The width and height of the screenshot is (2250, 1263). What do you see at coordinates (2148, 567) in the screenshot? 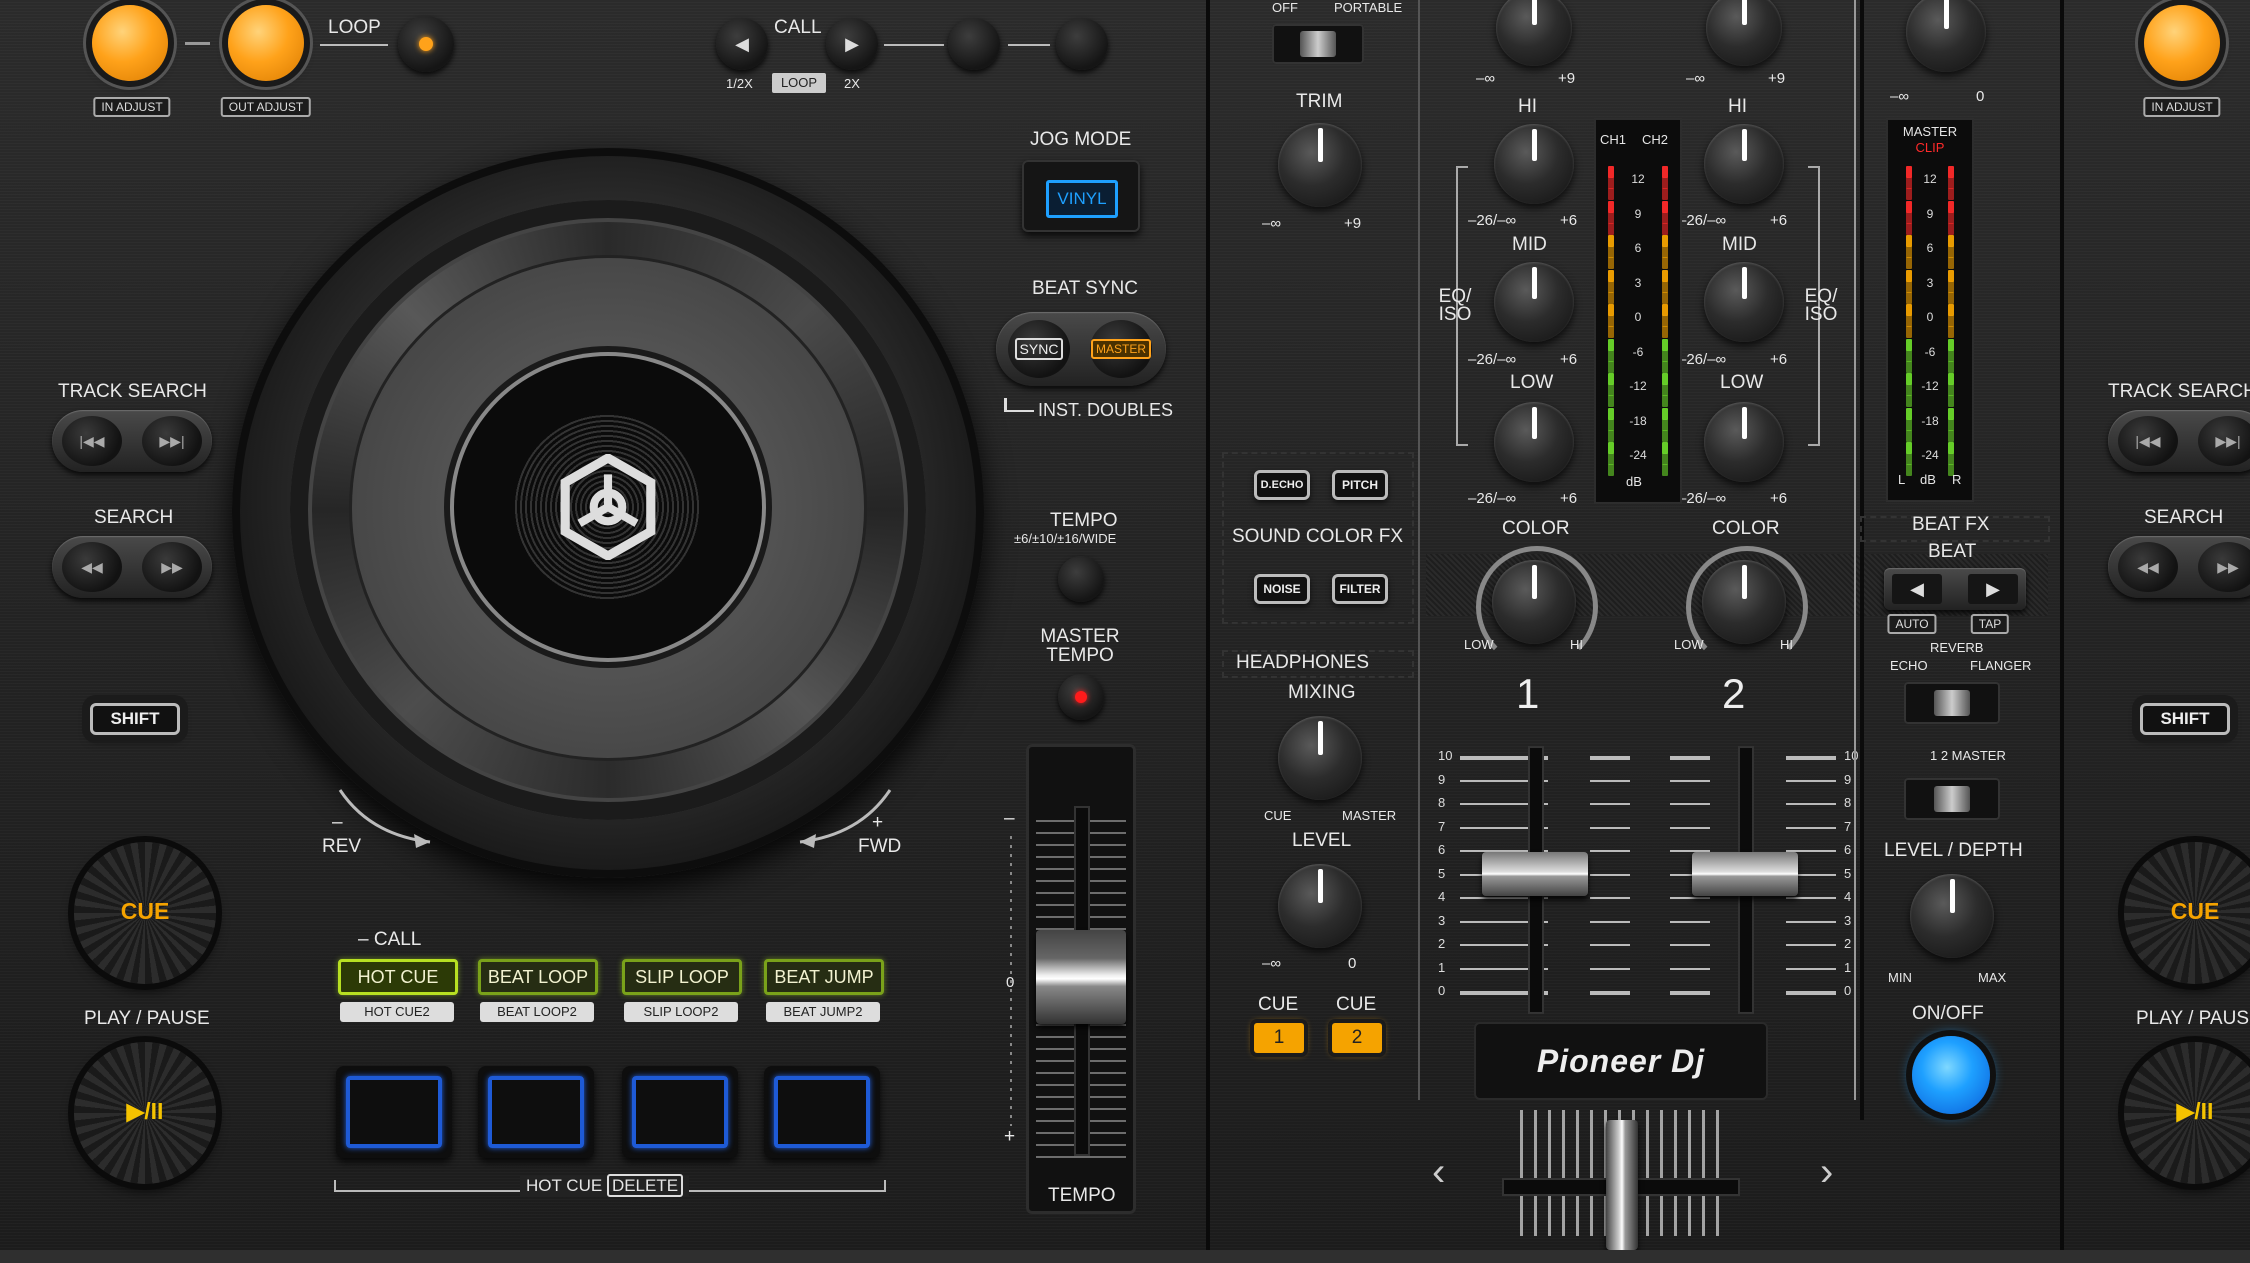
I see `right-search-back-button: ◀◀` at bounding box center [2148, 567].